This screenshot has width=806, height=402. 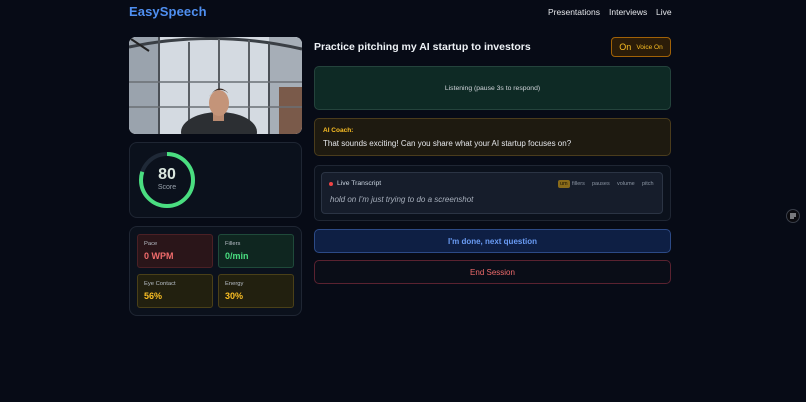 I want to click on metric-fillers: Fillers 0/min, so click(x=256, y=251).